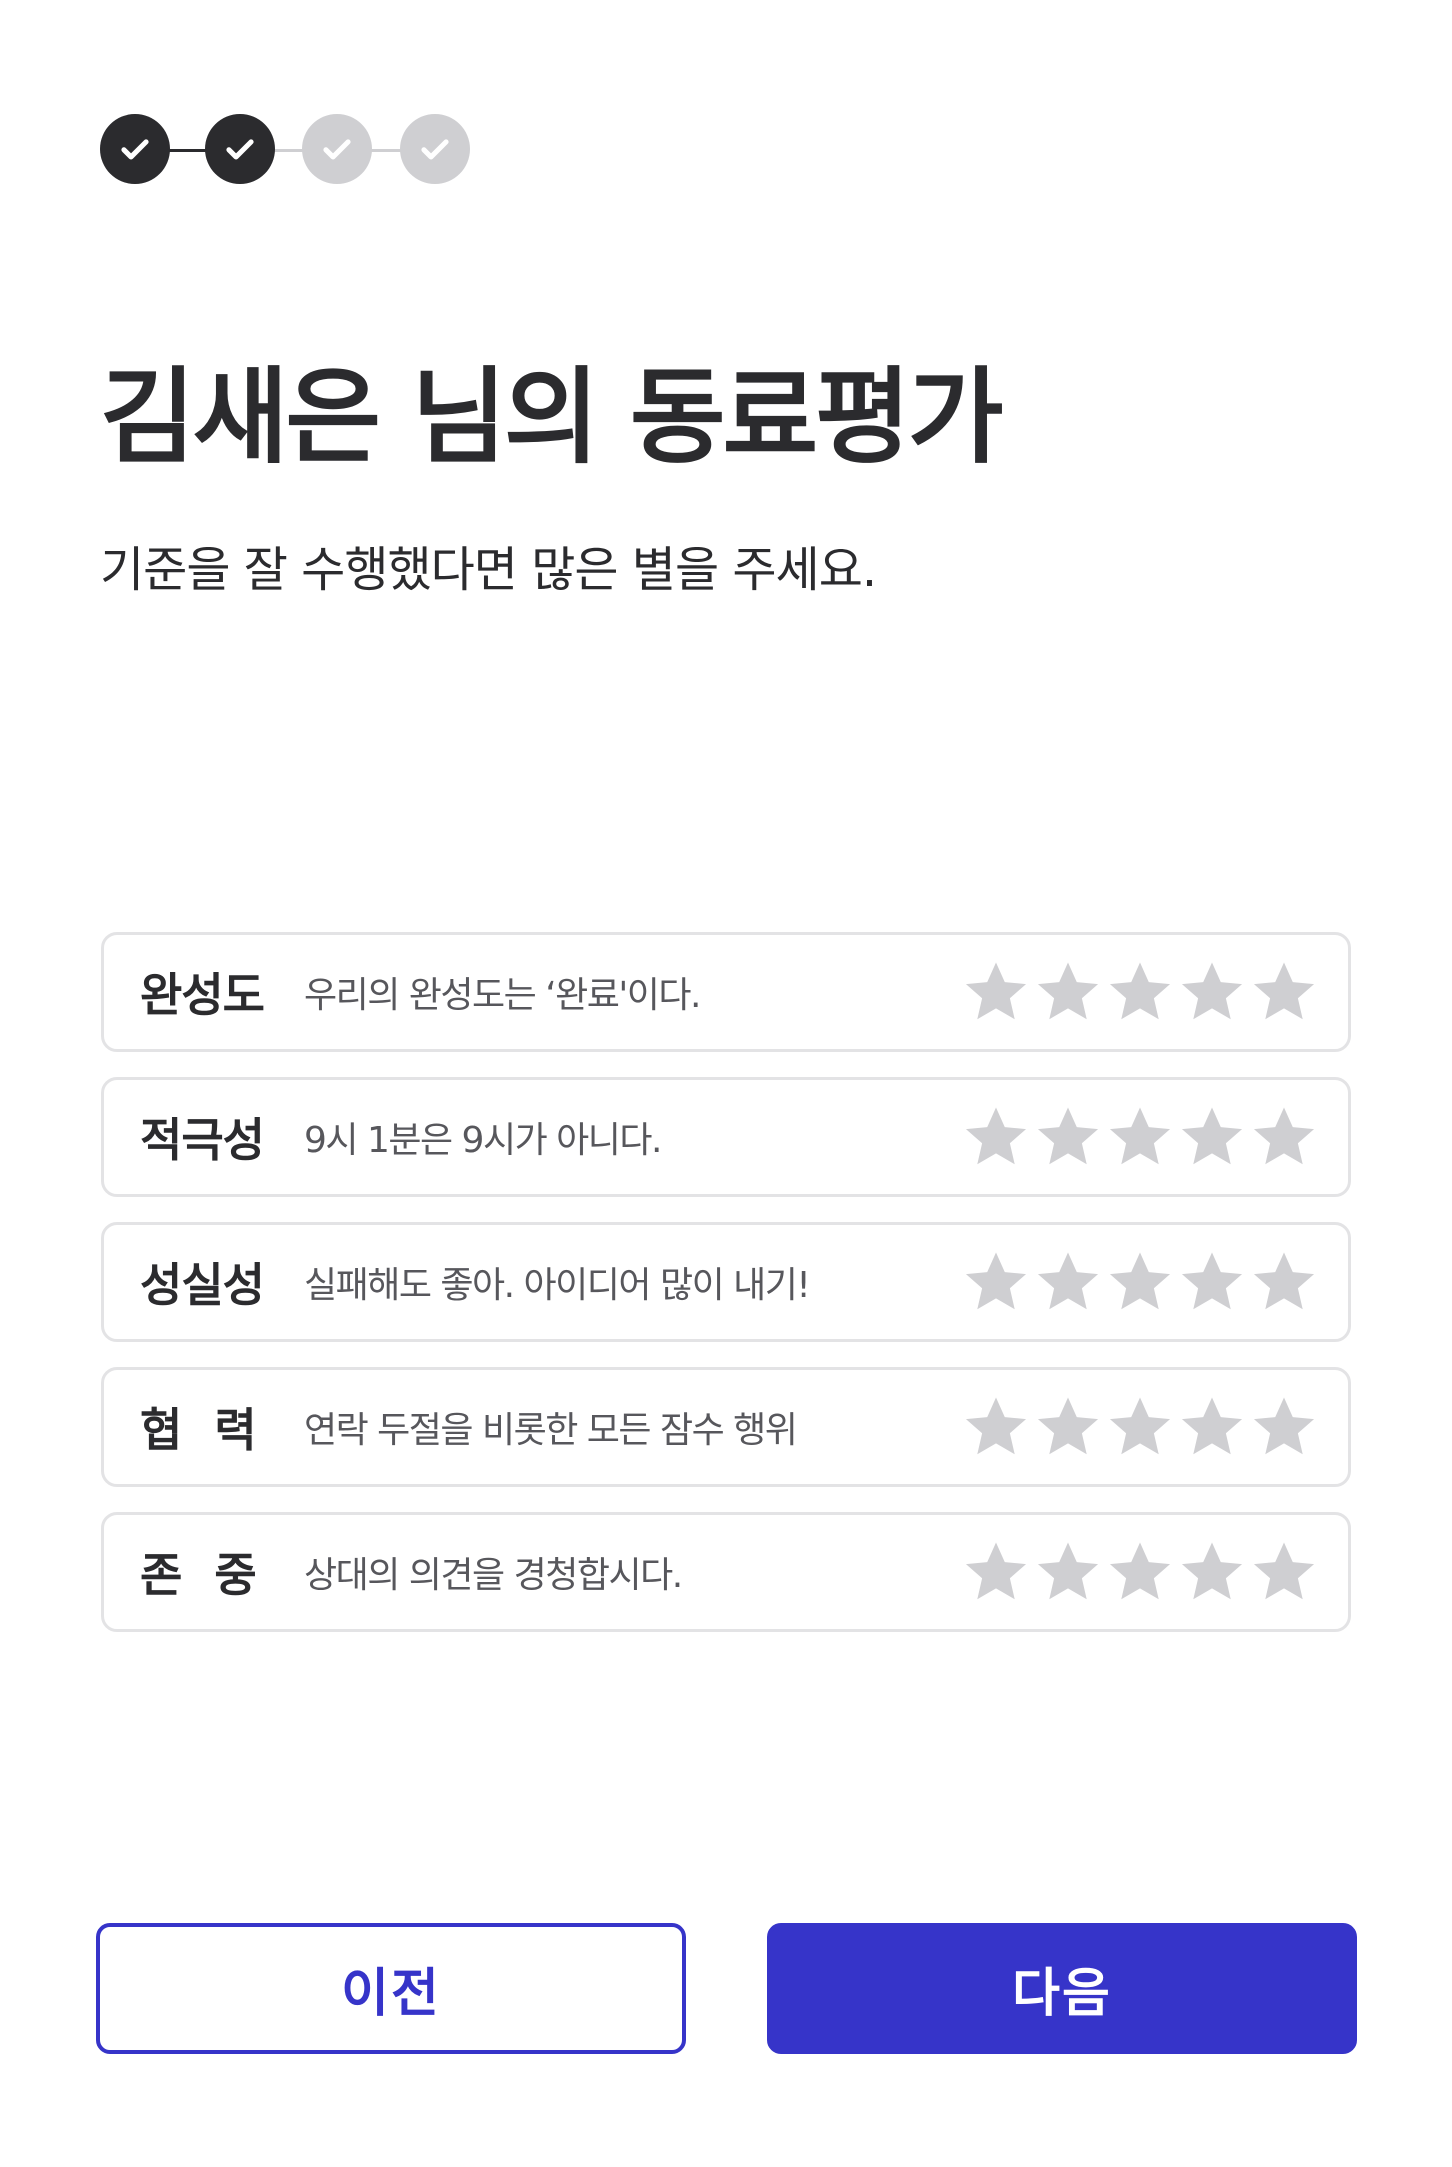 The image size is (1452, 2167). I want to click on criterion-description: 연락 두절을 비롯한 모든 잠수 행위, so click(551, 1430).